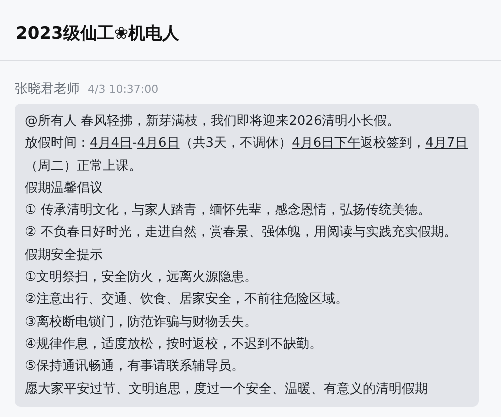 This screenshot has height=417, width=501. Describe the element at coordinates (98, 34) in the screenshot. I see `chat-title: 2023级仙工❀机电人` at that location.